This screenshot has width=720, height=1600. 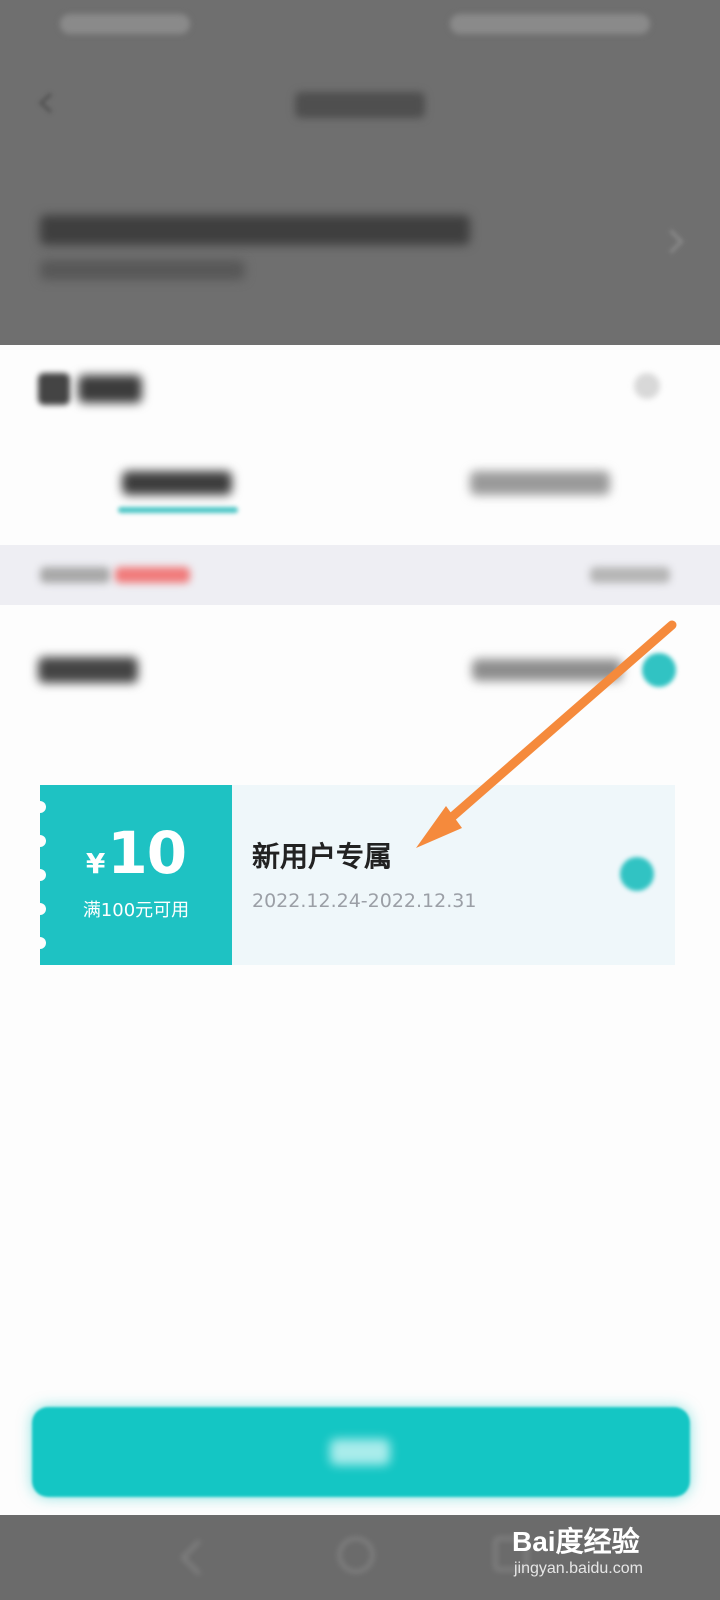 What do you see at coordinates (671, 241) in the screenshot?
I see `chevron-right-icon` at bounding box center [671, 241].